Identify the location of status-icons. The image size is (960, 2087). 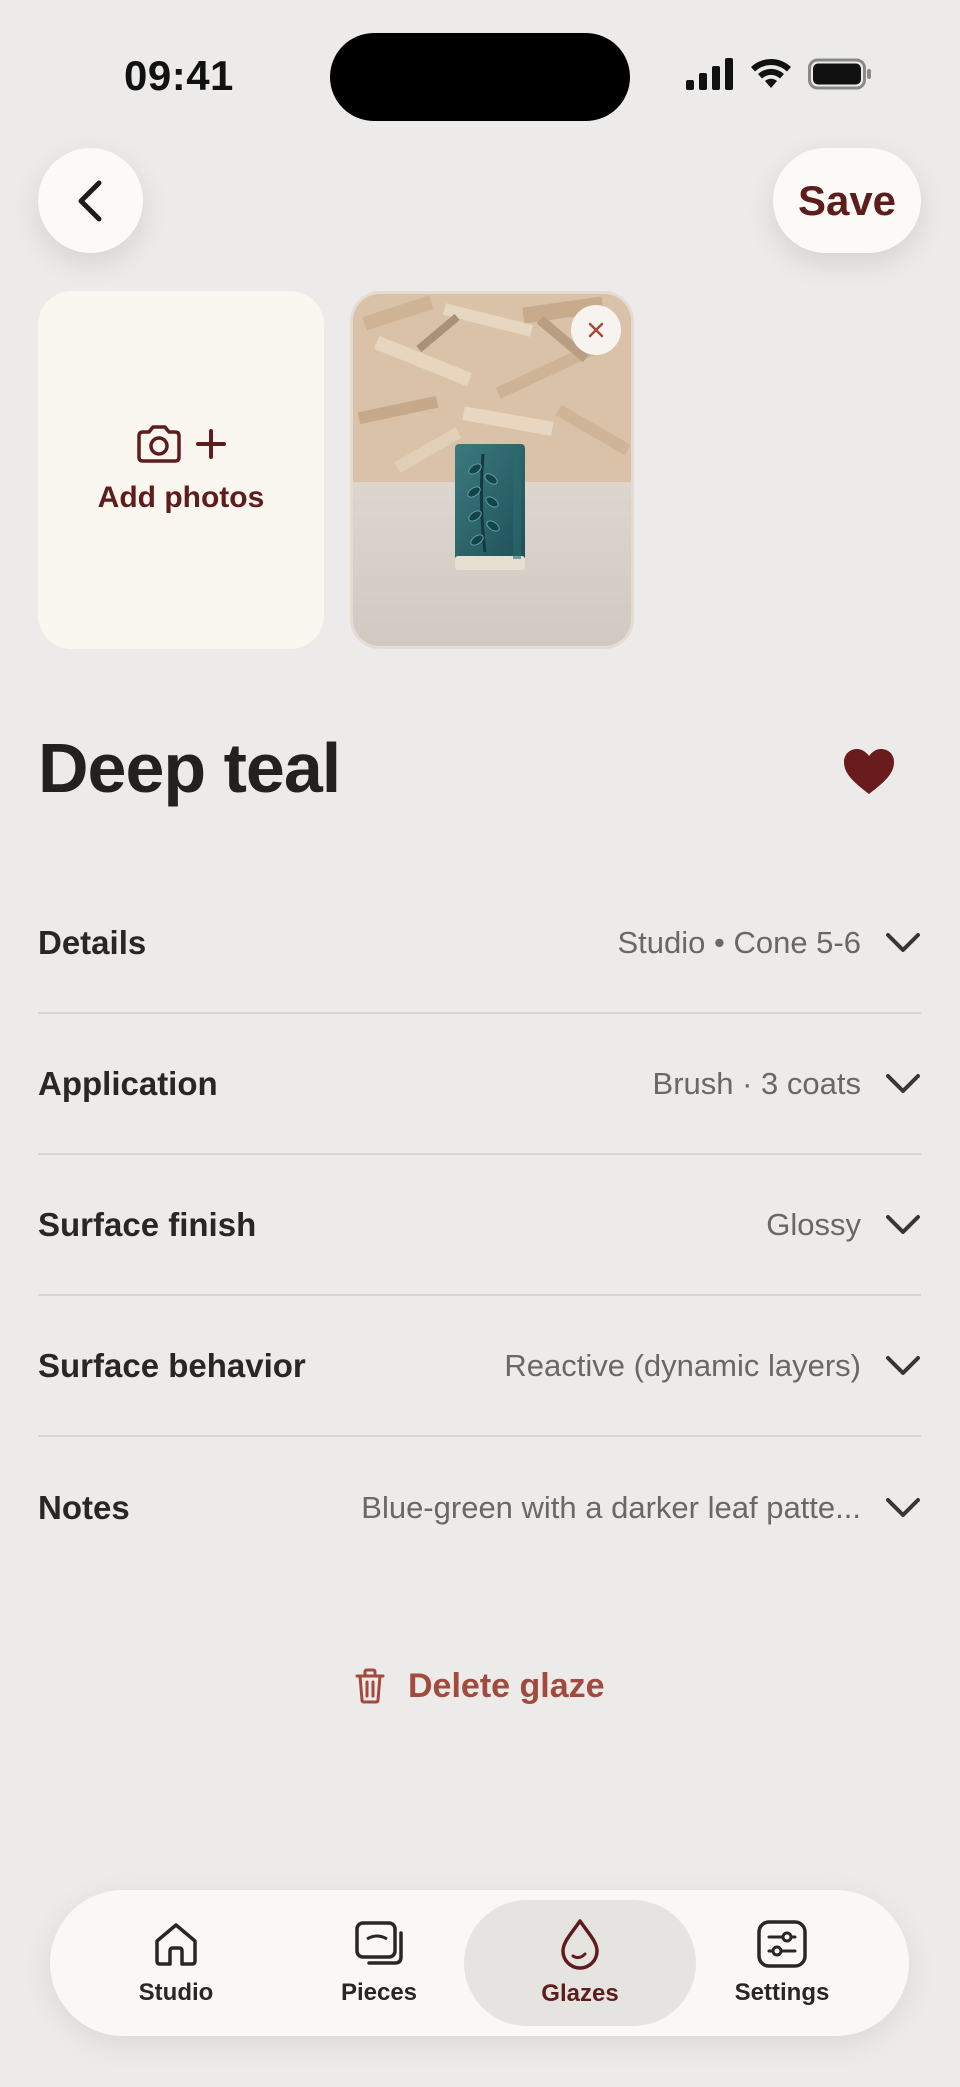
(779, 74).